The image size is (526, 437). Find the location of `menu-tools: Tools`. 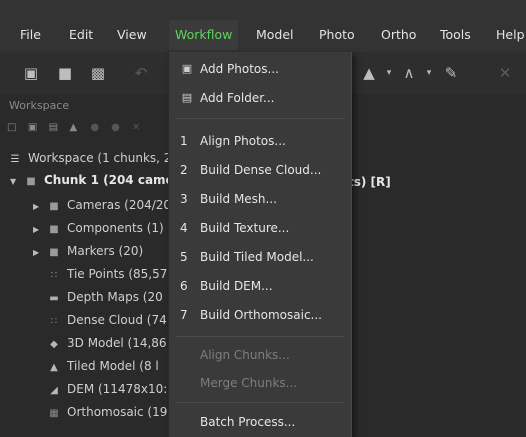

menu-tools: Tools is located at coordinates (455, 34).